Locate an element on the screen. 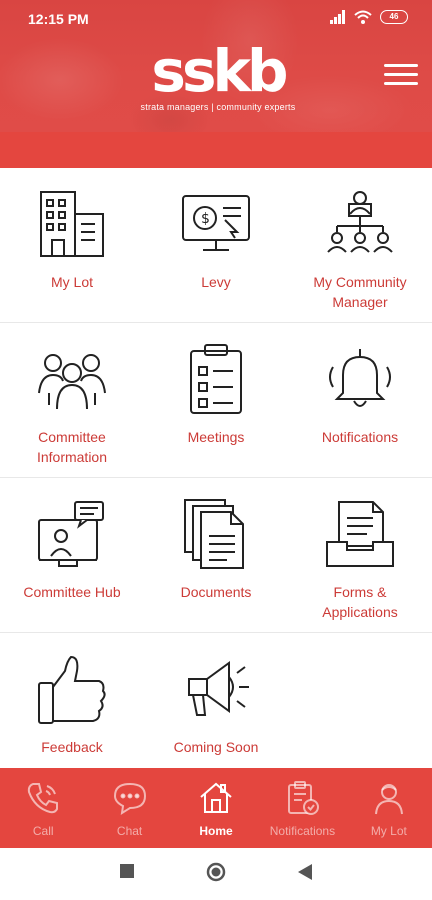 The width and height of the screenshot is (432, 900). tile-documents: Documents is located at coordinates (216, 555).